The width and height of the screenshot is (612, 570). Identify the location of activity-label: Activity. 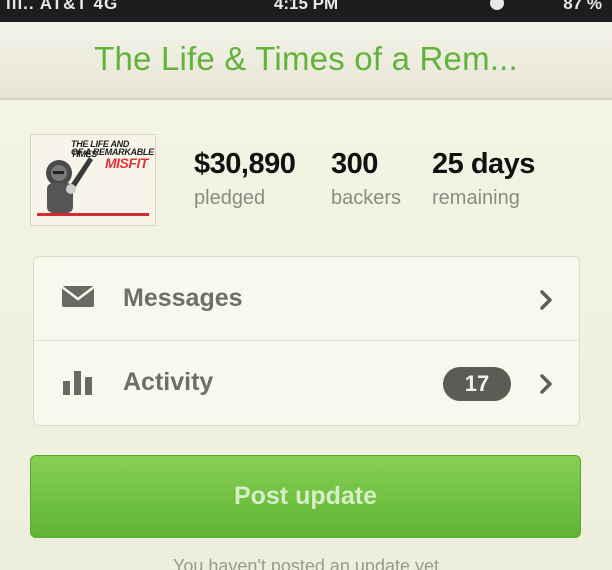
(168, 382).